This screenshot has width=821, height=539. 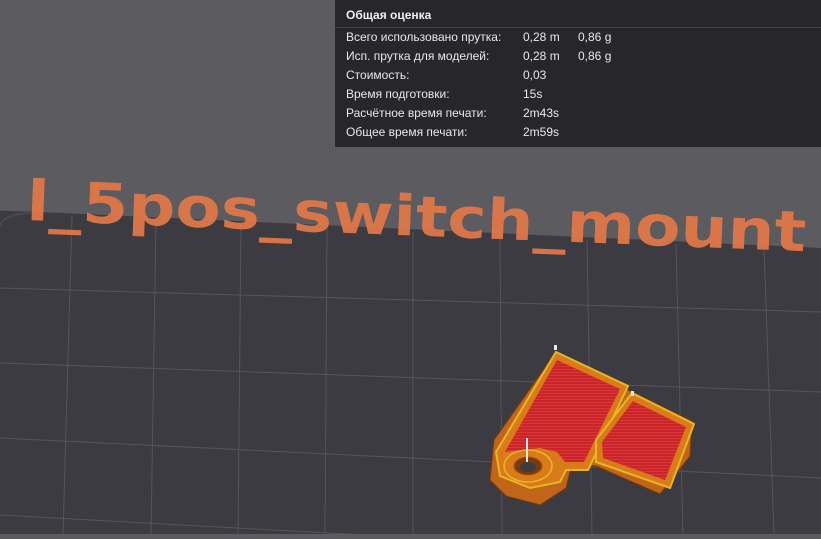 I want to click on stat-row-model-filament: Исп. прутка для моделей: 0,28 m 0,86 g, so click(x=578, y=56).